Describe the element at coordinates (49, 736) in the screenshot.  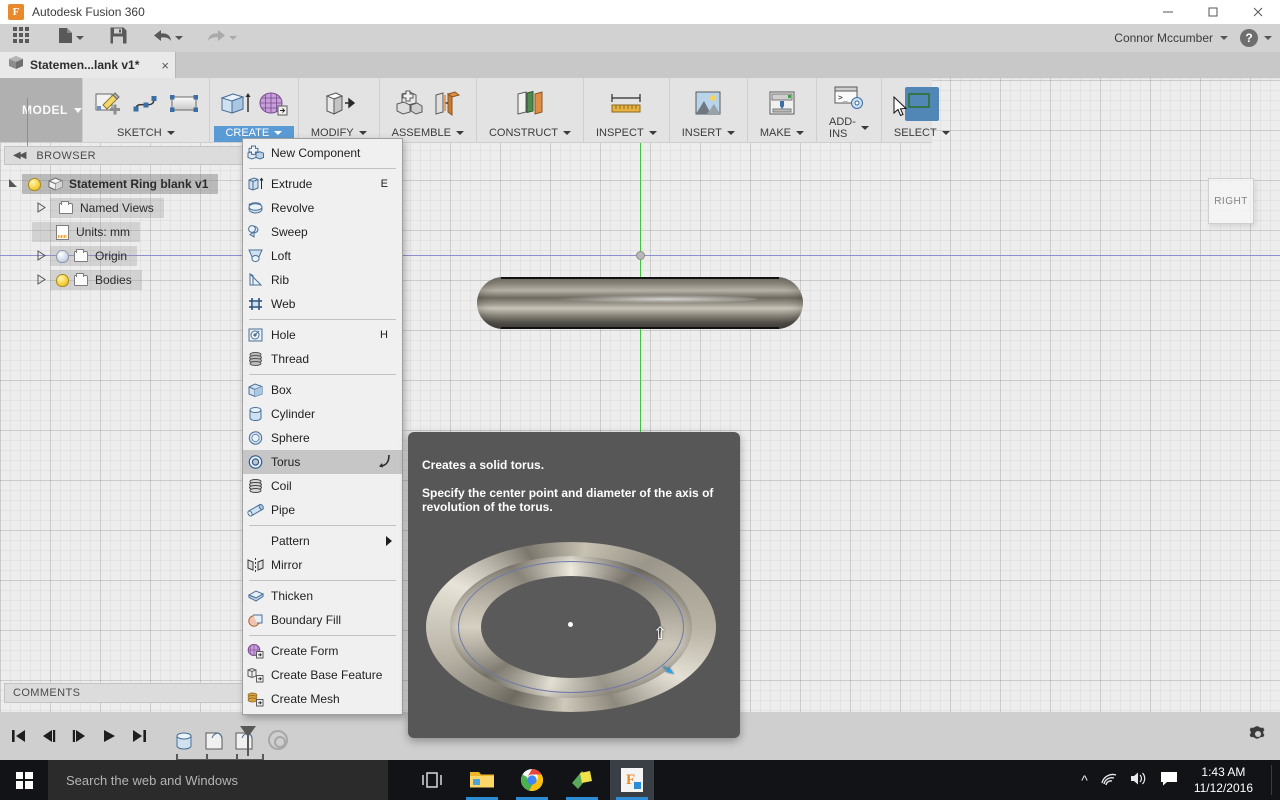
I see `step-back-button` at that location.